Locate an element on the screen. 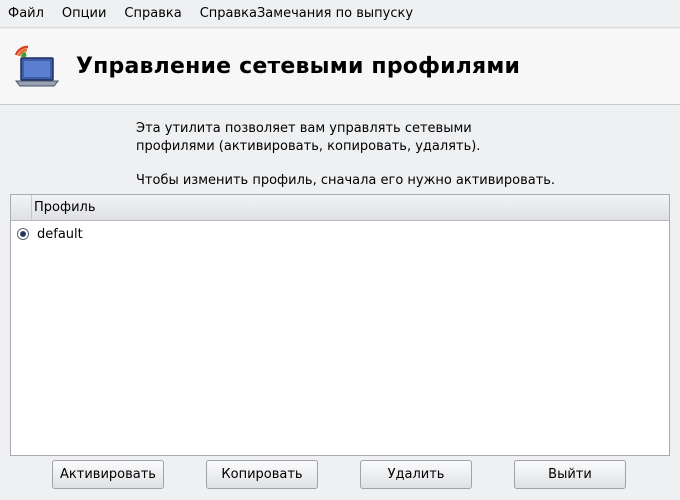  copy-button: Копировать is located at coordinates (262, 474).